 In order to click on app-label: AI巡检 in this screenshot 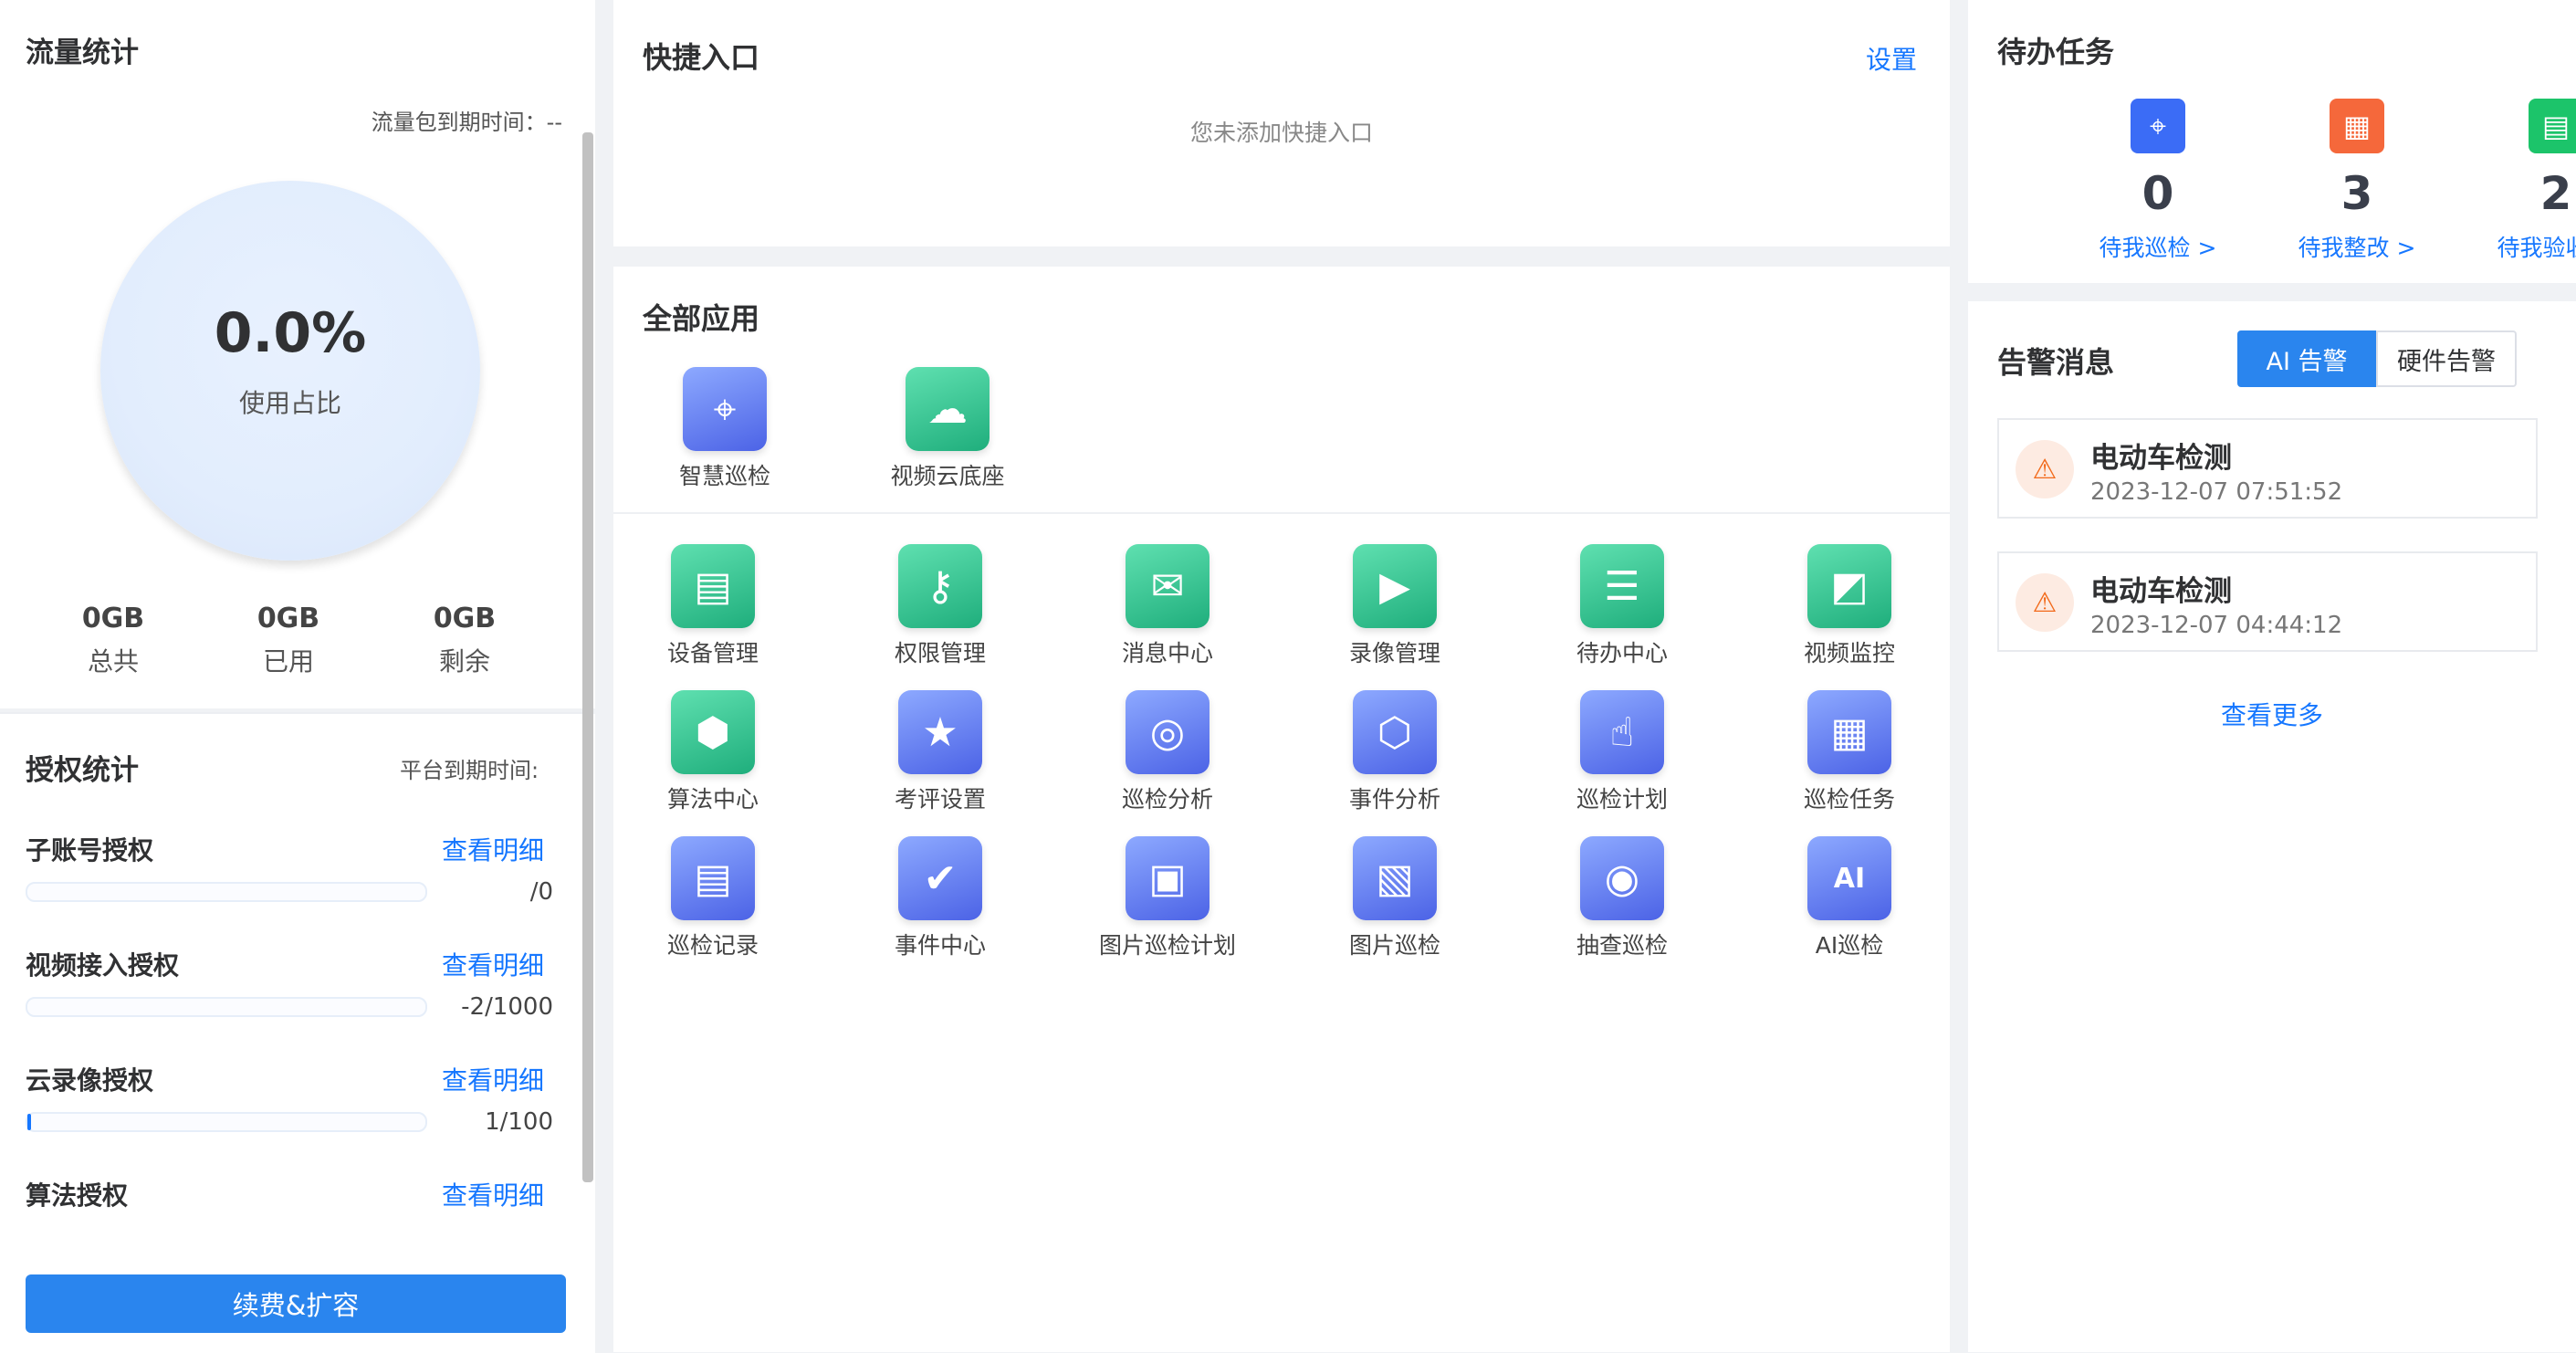, I will do `click(1849, 946)`.